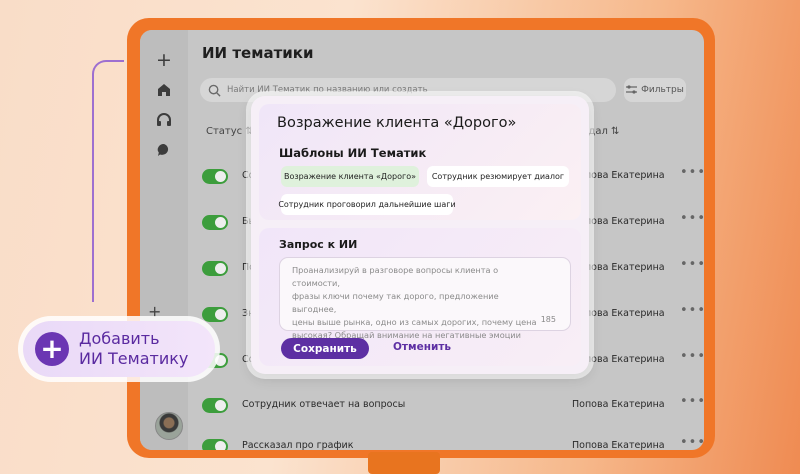 The width and height of the screenshot is (800, 474). I want to click on search-icon, so click(214, 90).